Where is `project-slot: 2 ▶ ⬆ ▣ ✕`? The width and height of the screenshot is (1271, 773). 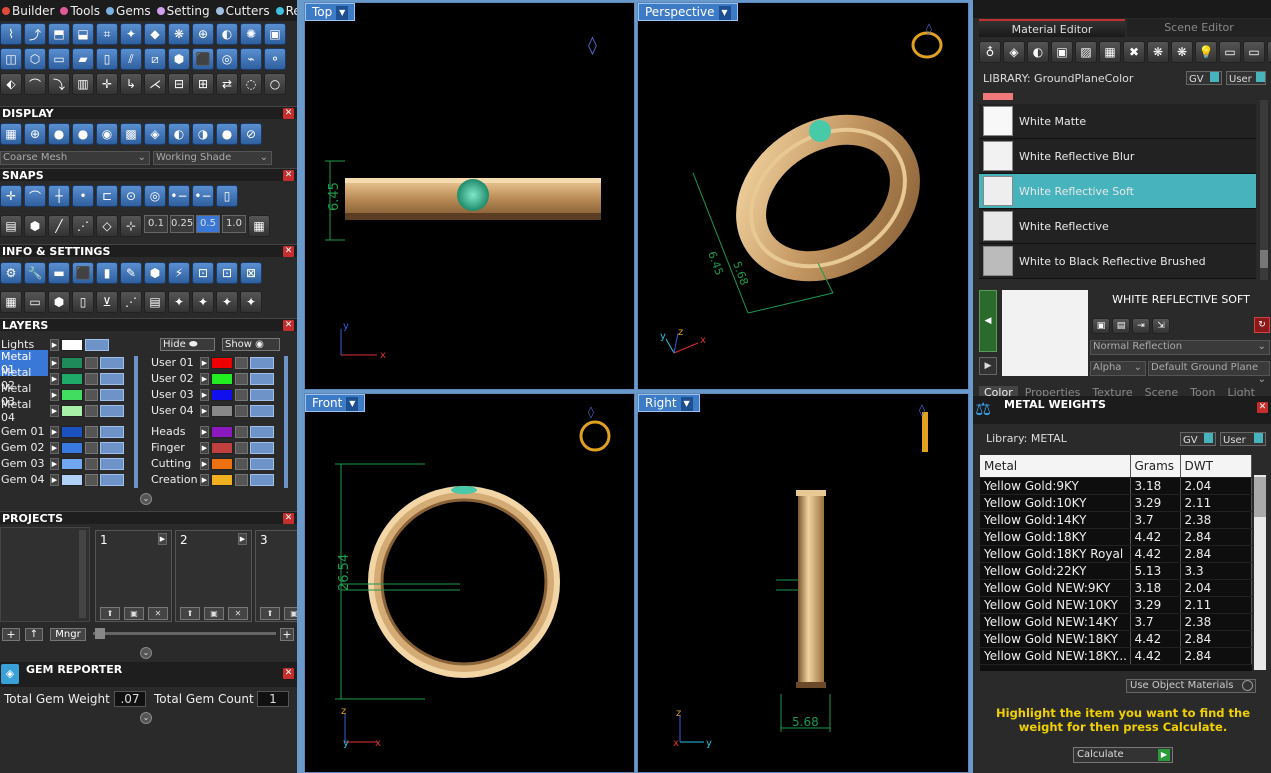 project-slot: 2 ▶ ⬆ ▣ ✕ is located at coordinates (213, 576).